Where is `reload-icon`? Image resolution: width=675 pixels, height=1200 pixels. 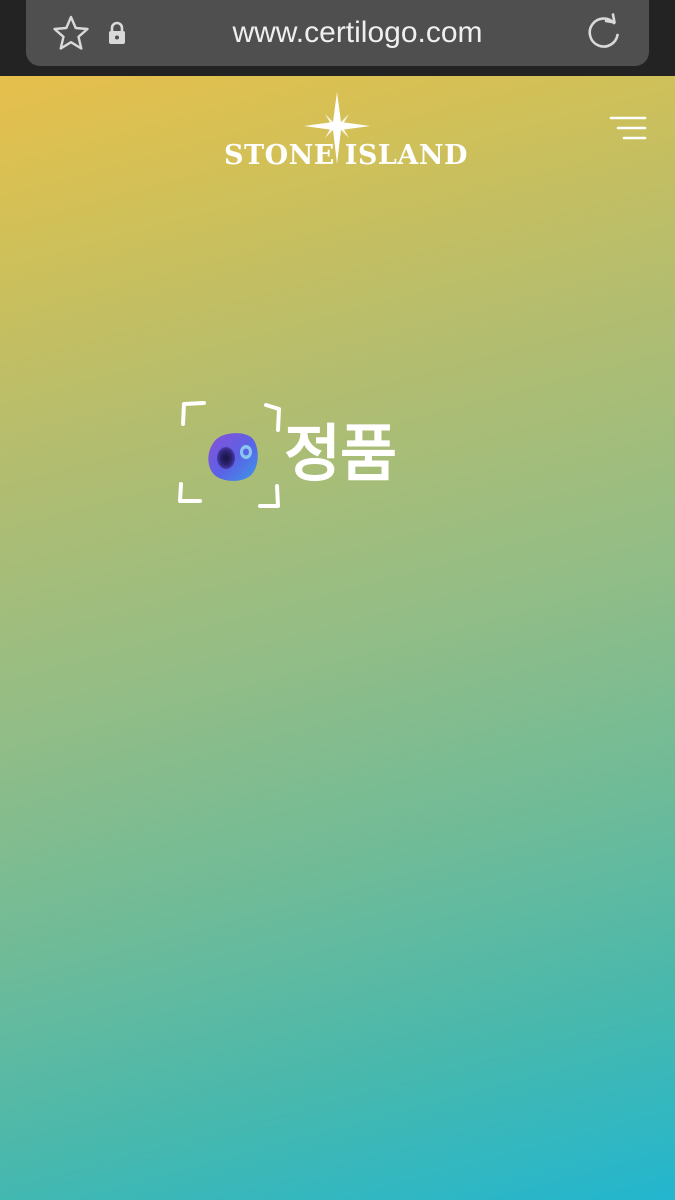 reload-icon is located at coordinates (604, 33).